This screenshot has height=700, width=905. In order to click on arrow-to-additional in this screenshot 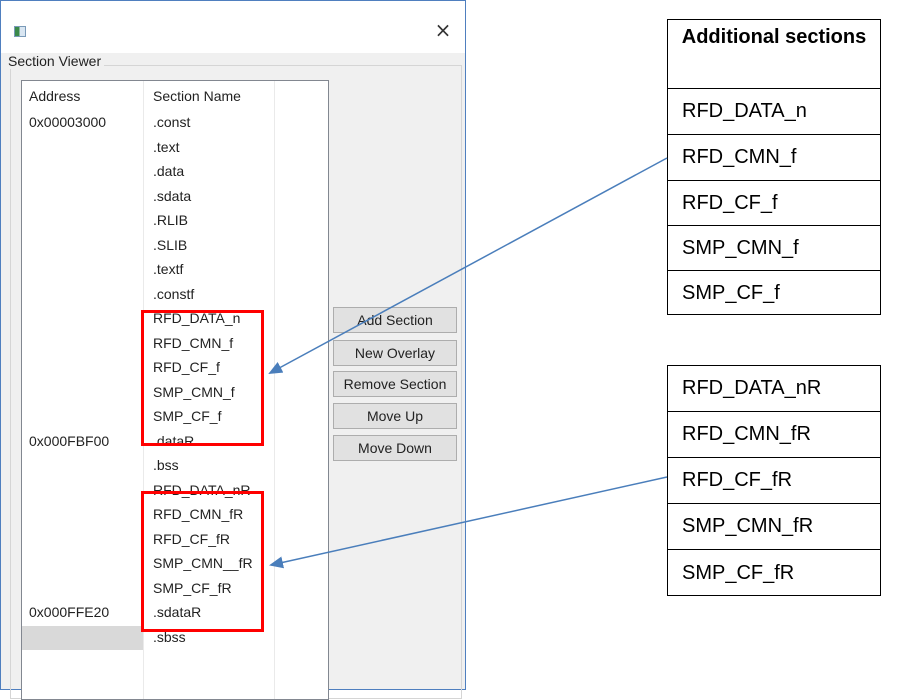, I will do `click(468, 265)`.